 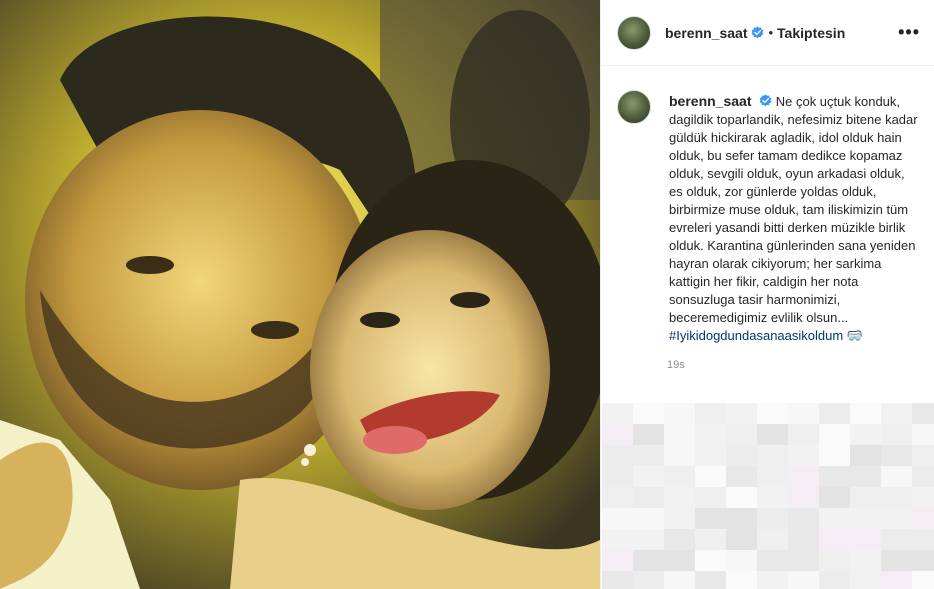 What do you see at coordinates (710, 101) in the screenshot?
I see `caption-username-link: berenn_saat` at bounding box center [710, 101].